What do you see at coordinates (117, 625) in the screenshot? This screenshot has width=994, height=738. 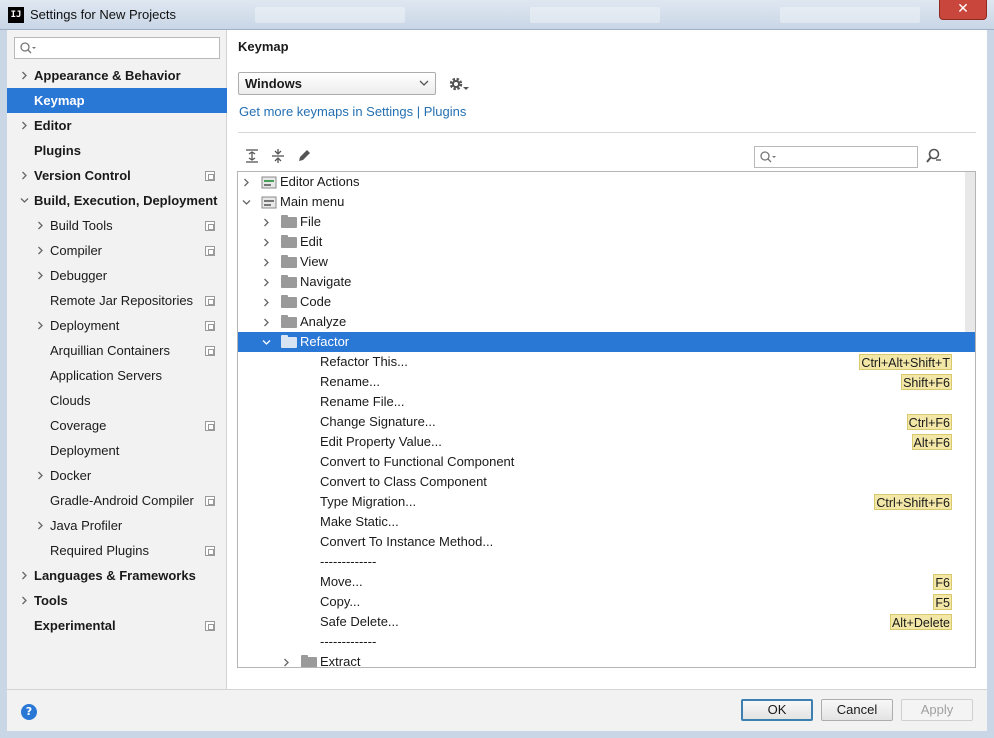 I see `sidebar-item: Experimental` at bounding box center [117, 625].